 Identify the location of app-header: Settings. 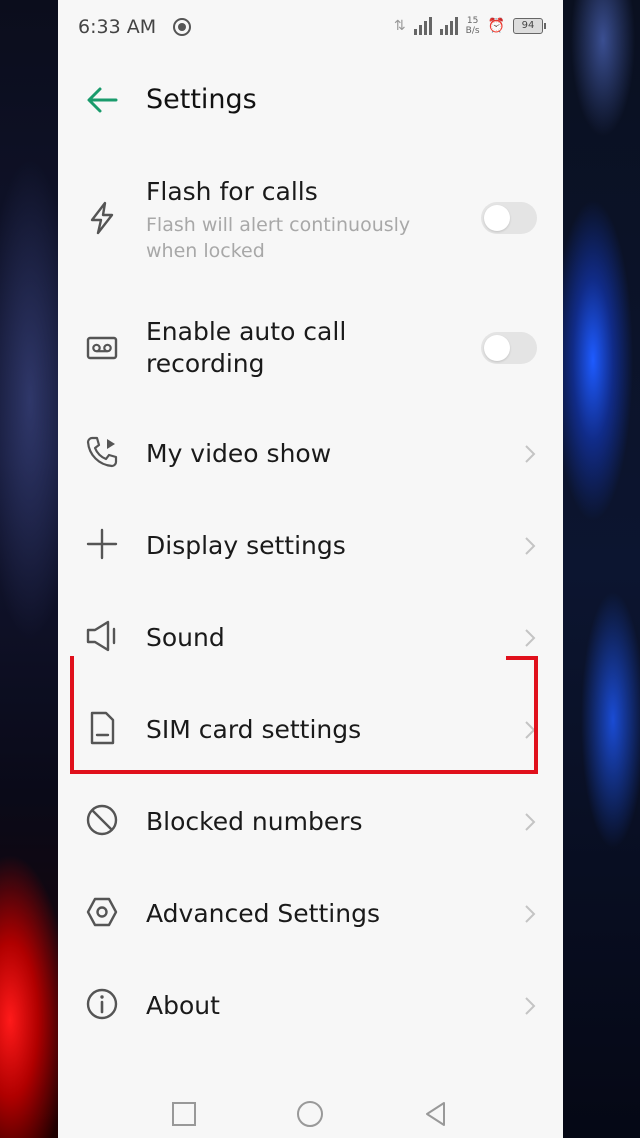
(310, 100).